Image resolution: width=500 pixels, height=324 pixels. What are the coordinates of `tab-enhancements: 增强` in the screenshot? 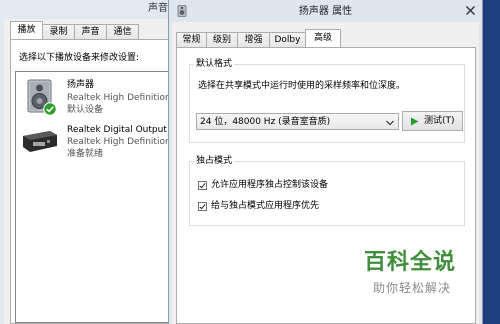 It's located at (253, 39).